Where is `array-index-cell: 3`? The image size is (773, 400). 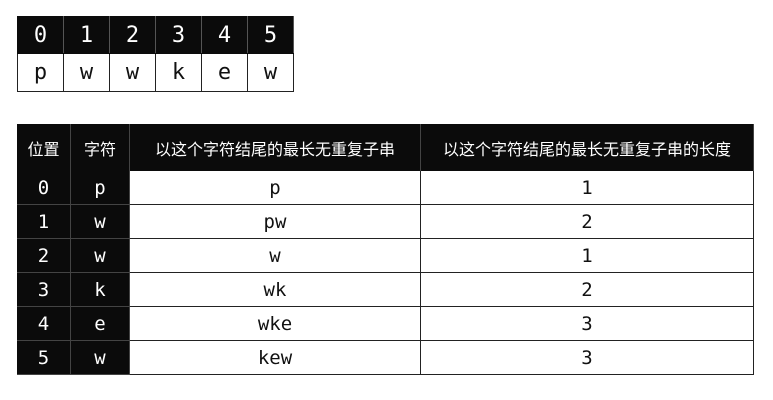 array-index-cell: 3 is located at coordinates (178, 35).